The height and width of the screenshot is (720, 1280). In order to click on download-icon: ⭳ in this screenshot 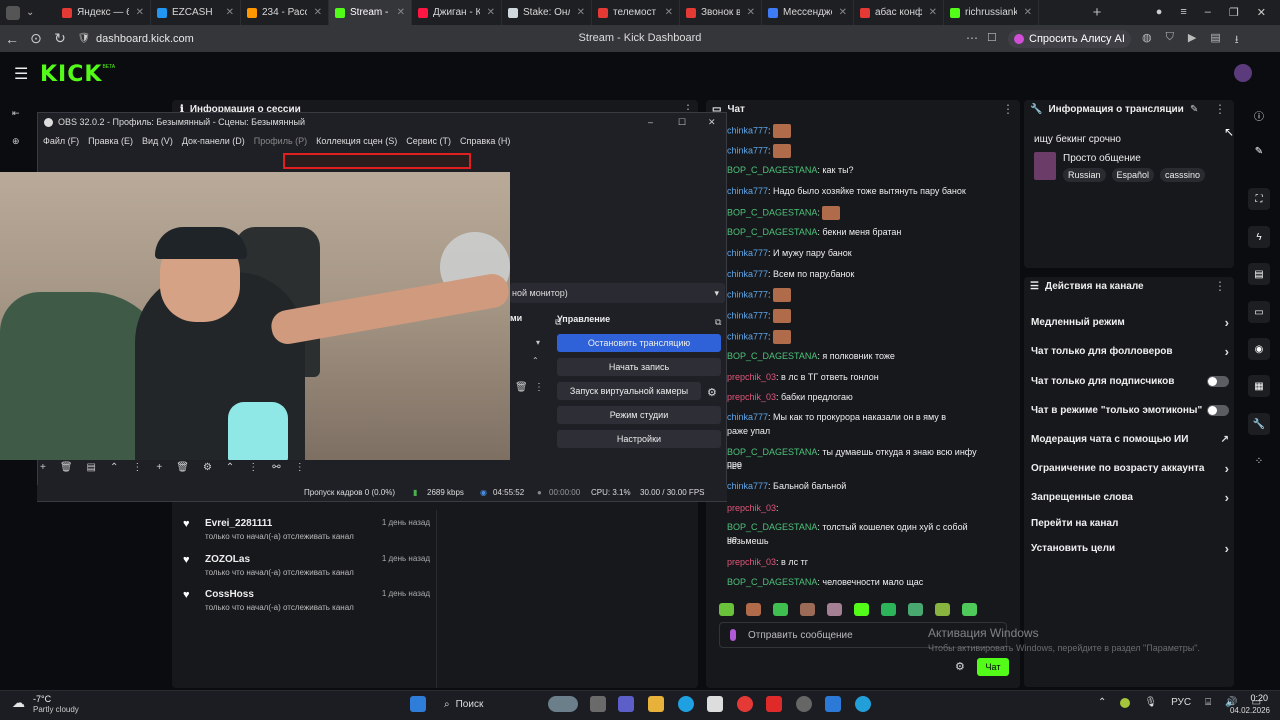, I will do `click(1237, 40)`.